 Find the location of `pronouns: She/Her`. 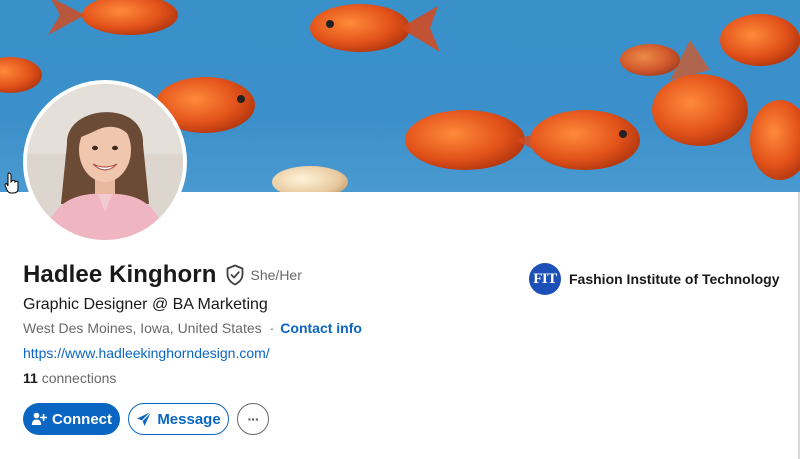

pronouns: She/Her is located at coordinates (276, 275).